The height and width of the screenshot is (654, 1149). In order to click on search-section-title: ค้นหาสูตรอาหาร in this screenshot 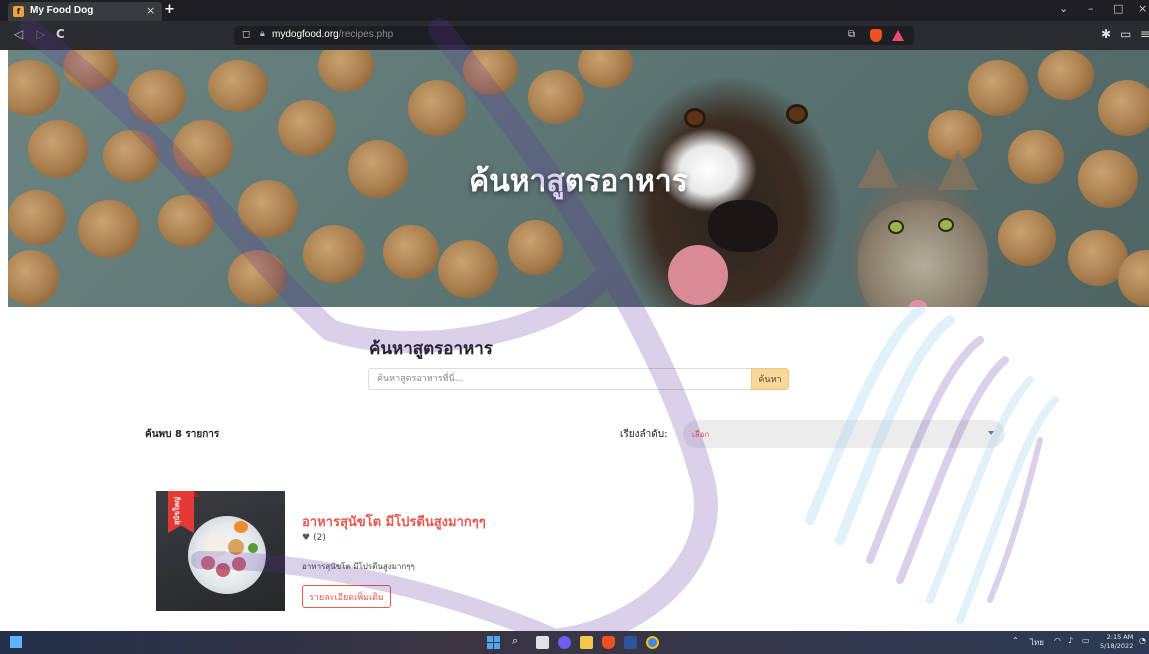, I will do `click(431, 349)`.